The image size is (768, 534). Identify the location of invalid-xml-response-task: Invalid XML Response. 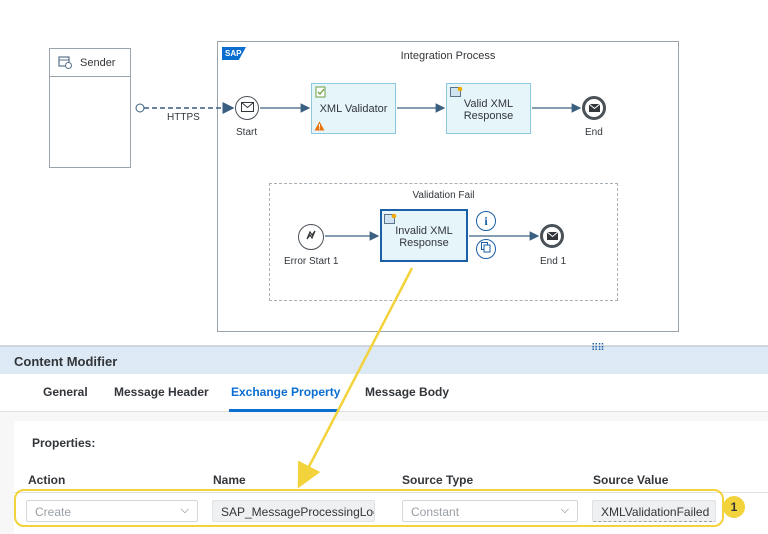
(424, 235).